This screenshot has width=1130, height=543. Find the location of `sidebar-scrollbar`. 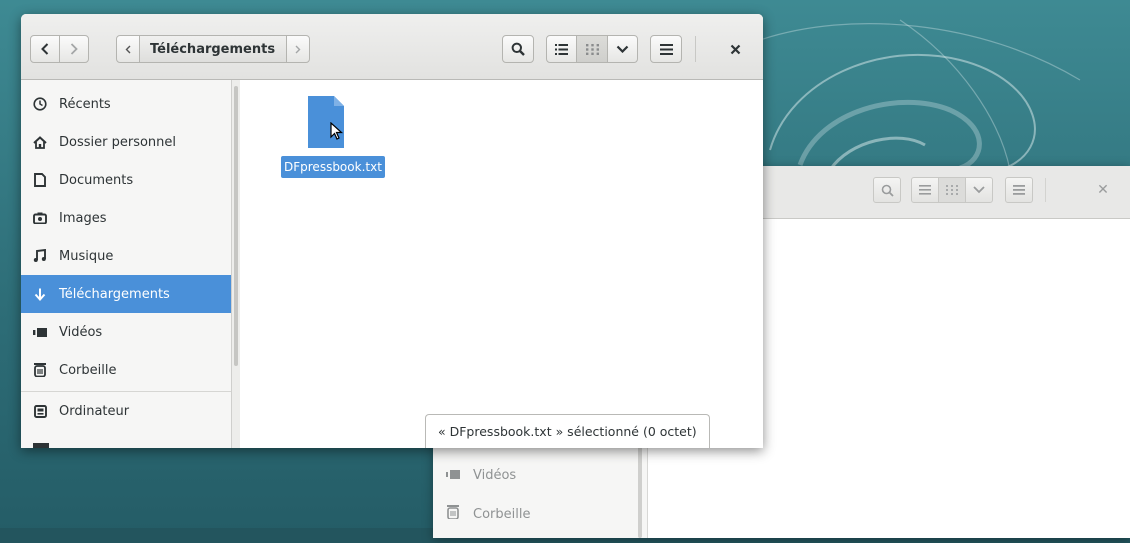

sidebar-scrollbar is located at coordinates (236, 264).